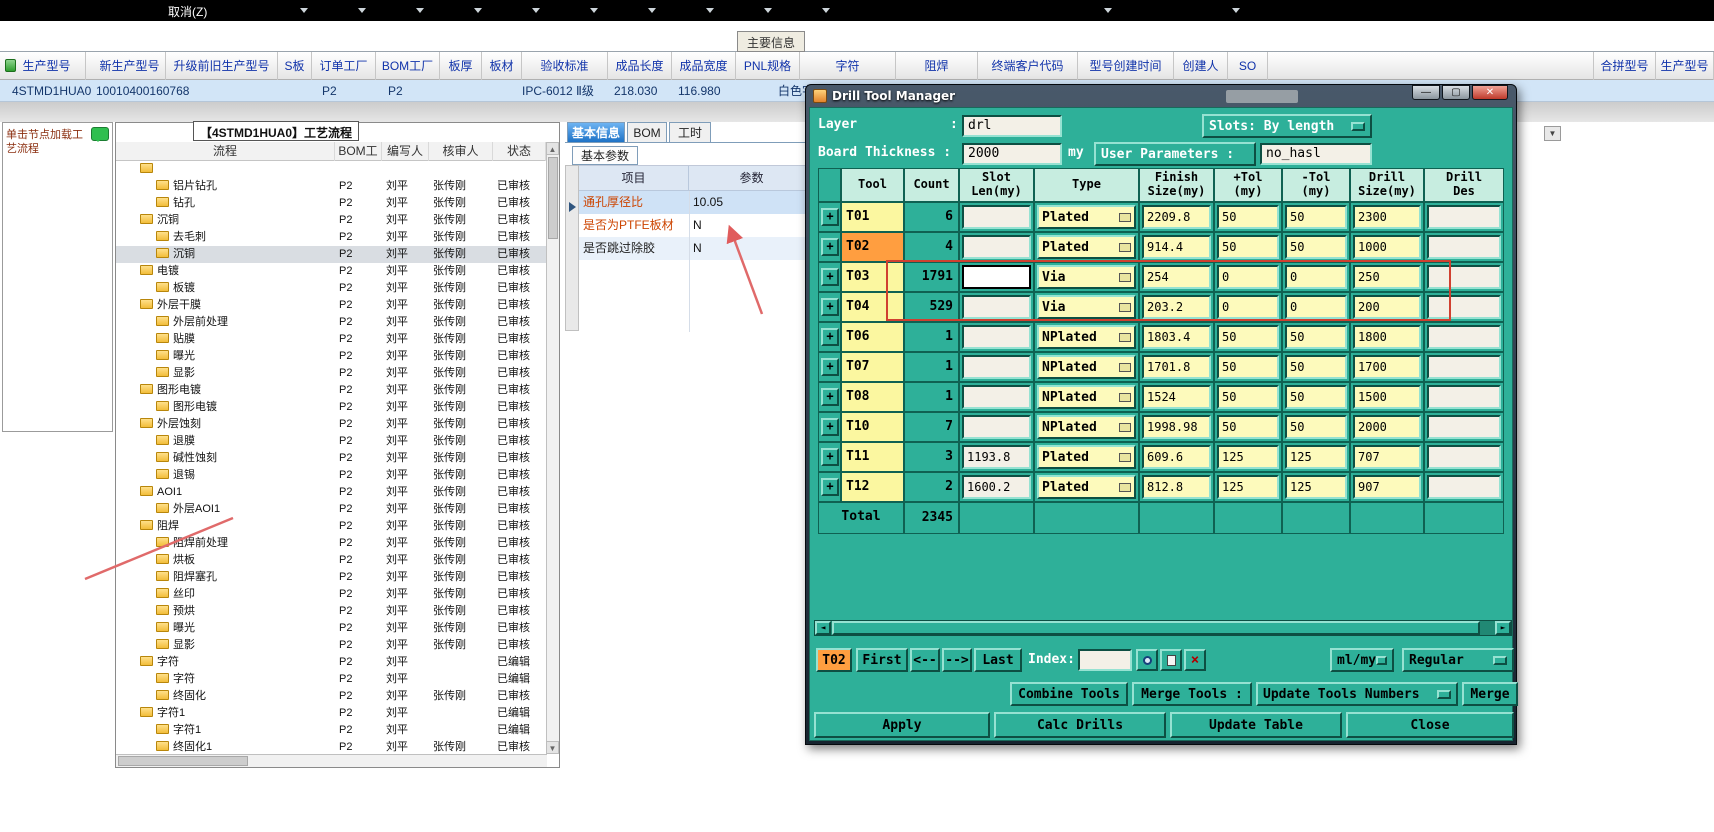 This screenshot has width=1714, height=832. I want to click on minus-tol-input: 125, so click(1316, 487).